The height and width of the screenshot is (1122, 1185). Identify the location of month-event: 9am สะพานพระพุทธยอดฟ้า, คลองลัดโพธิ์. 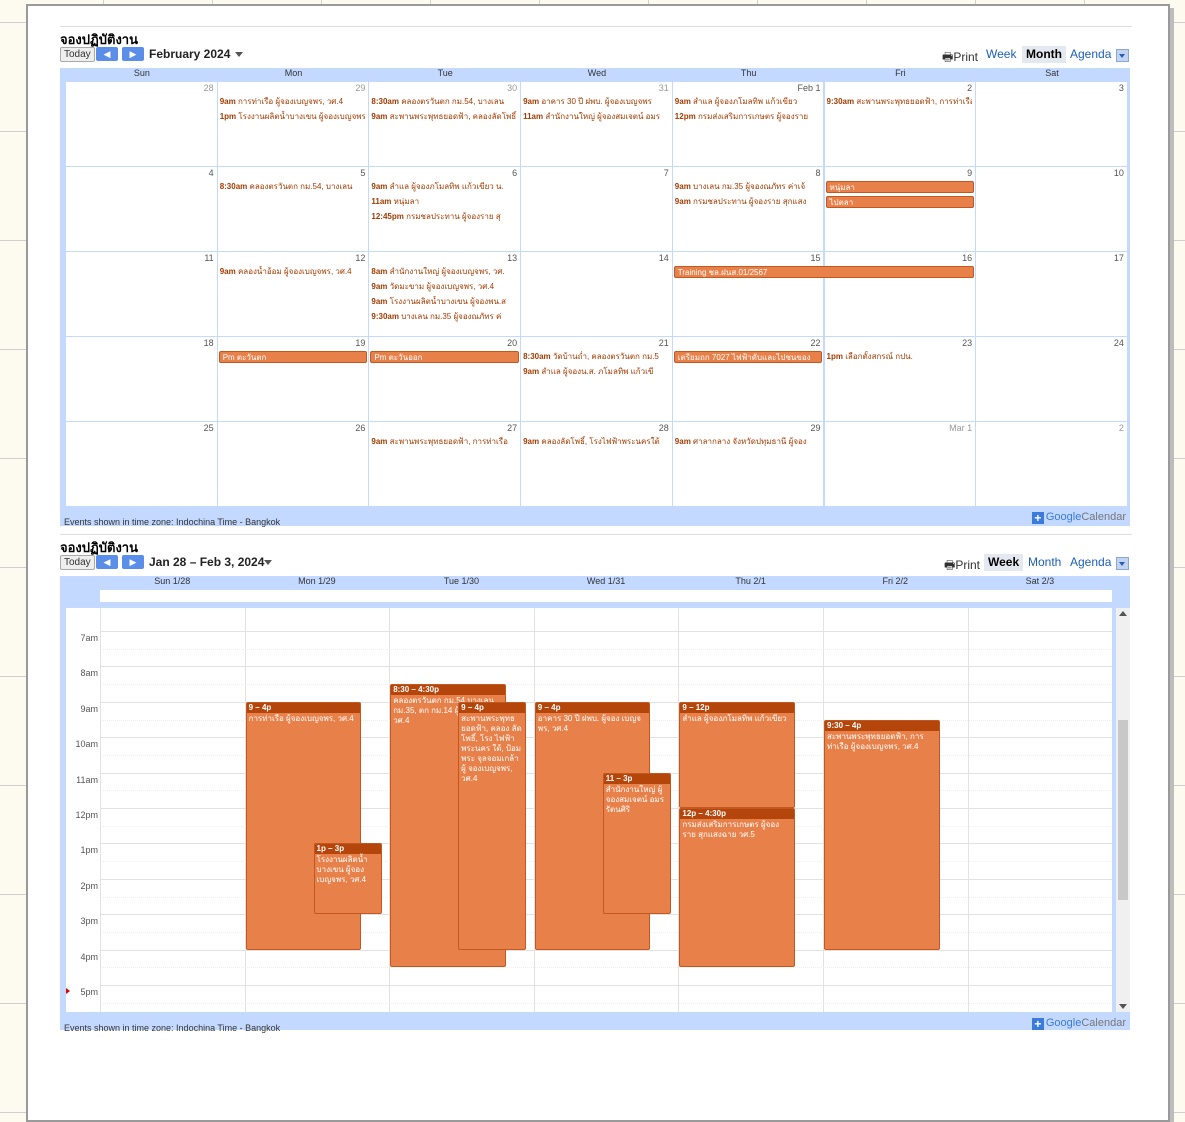
(444, 116).